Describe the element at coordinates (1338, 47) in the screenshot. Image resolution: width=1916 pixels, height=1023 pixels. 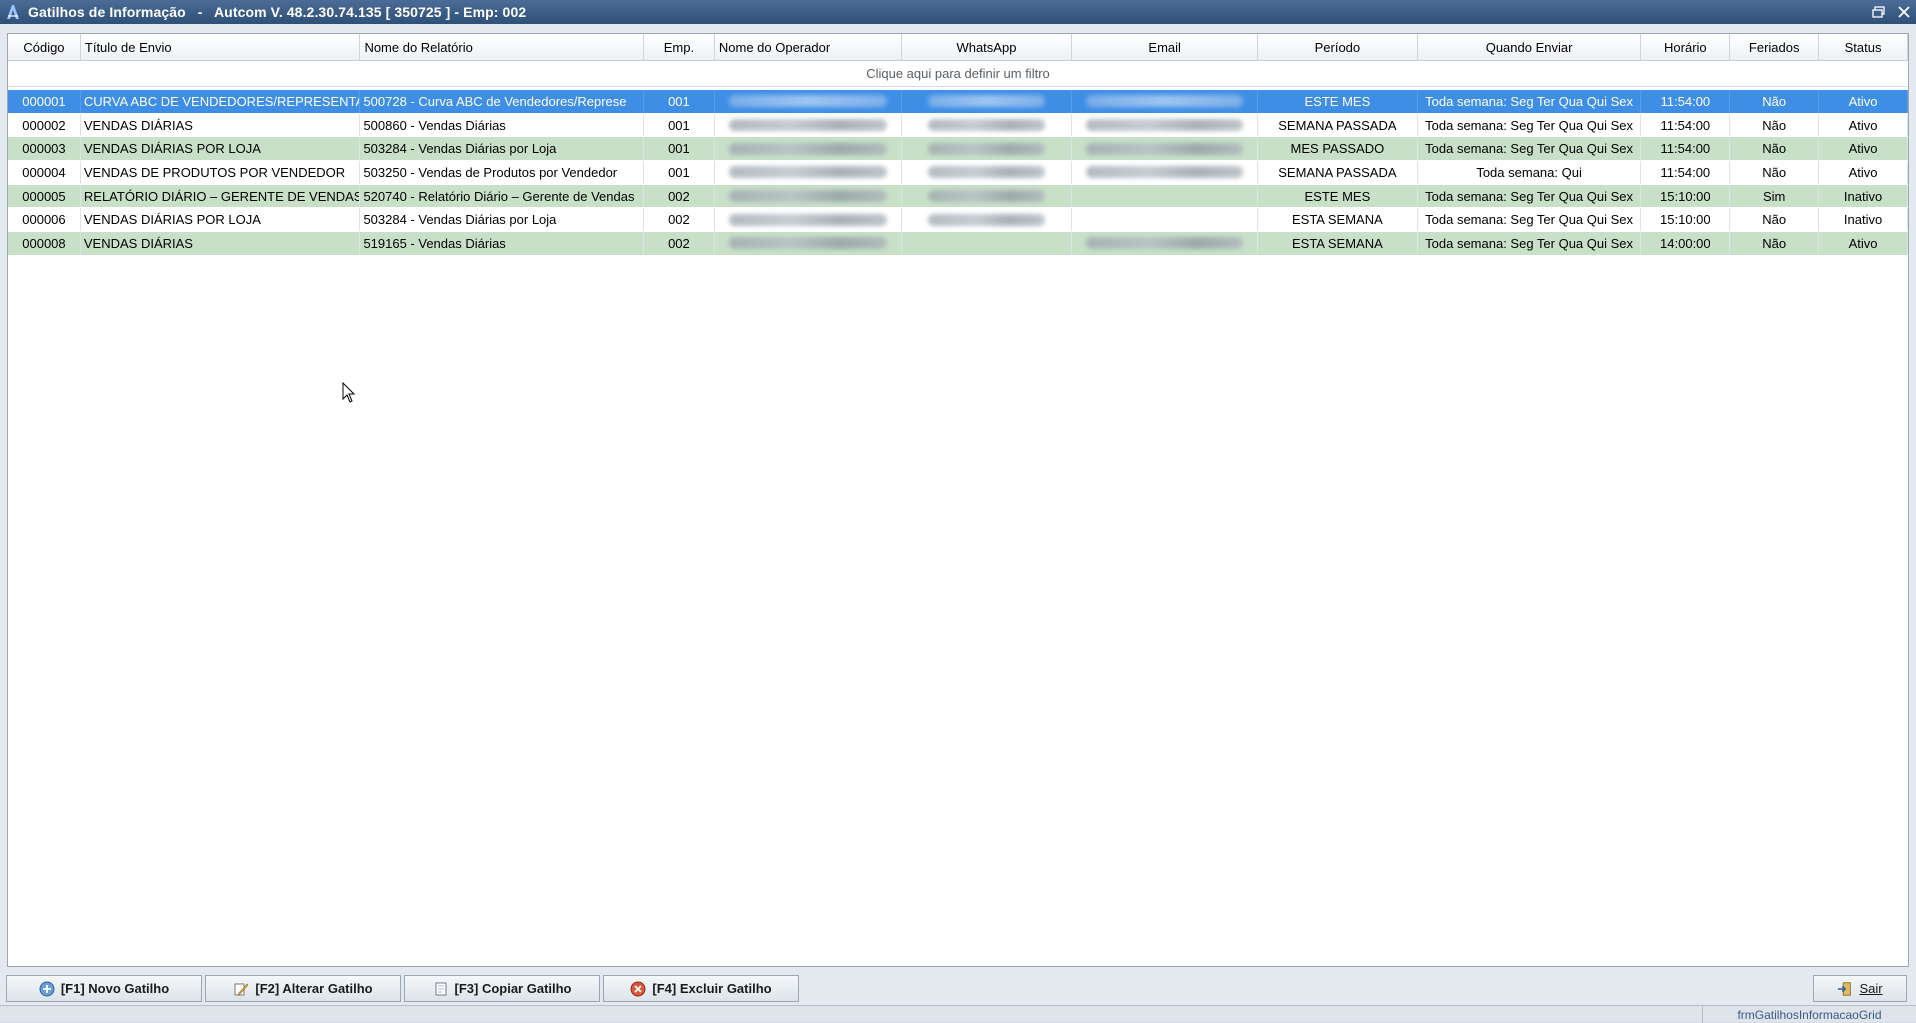
I see `column-header-periodo: Período` at that location.